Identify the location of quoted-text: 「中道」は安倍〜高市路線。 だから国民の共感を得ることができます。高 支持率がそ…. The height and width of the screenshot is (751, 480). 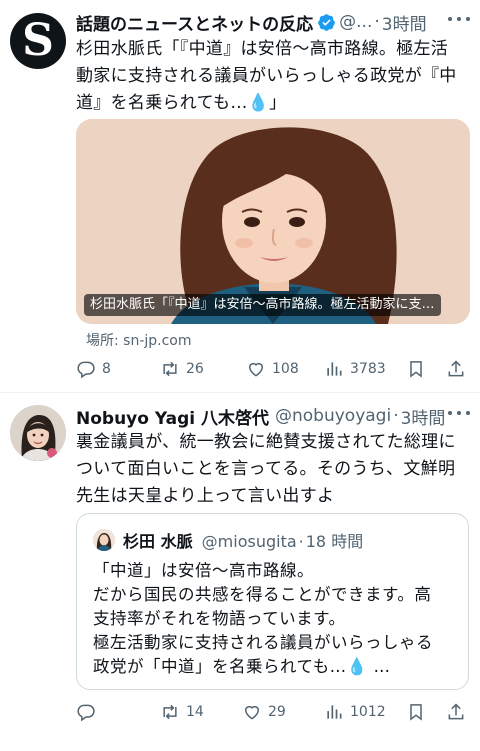
(275, 619).